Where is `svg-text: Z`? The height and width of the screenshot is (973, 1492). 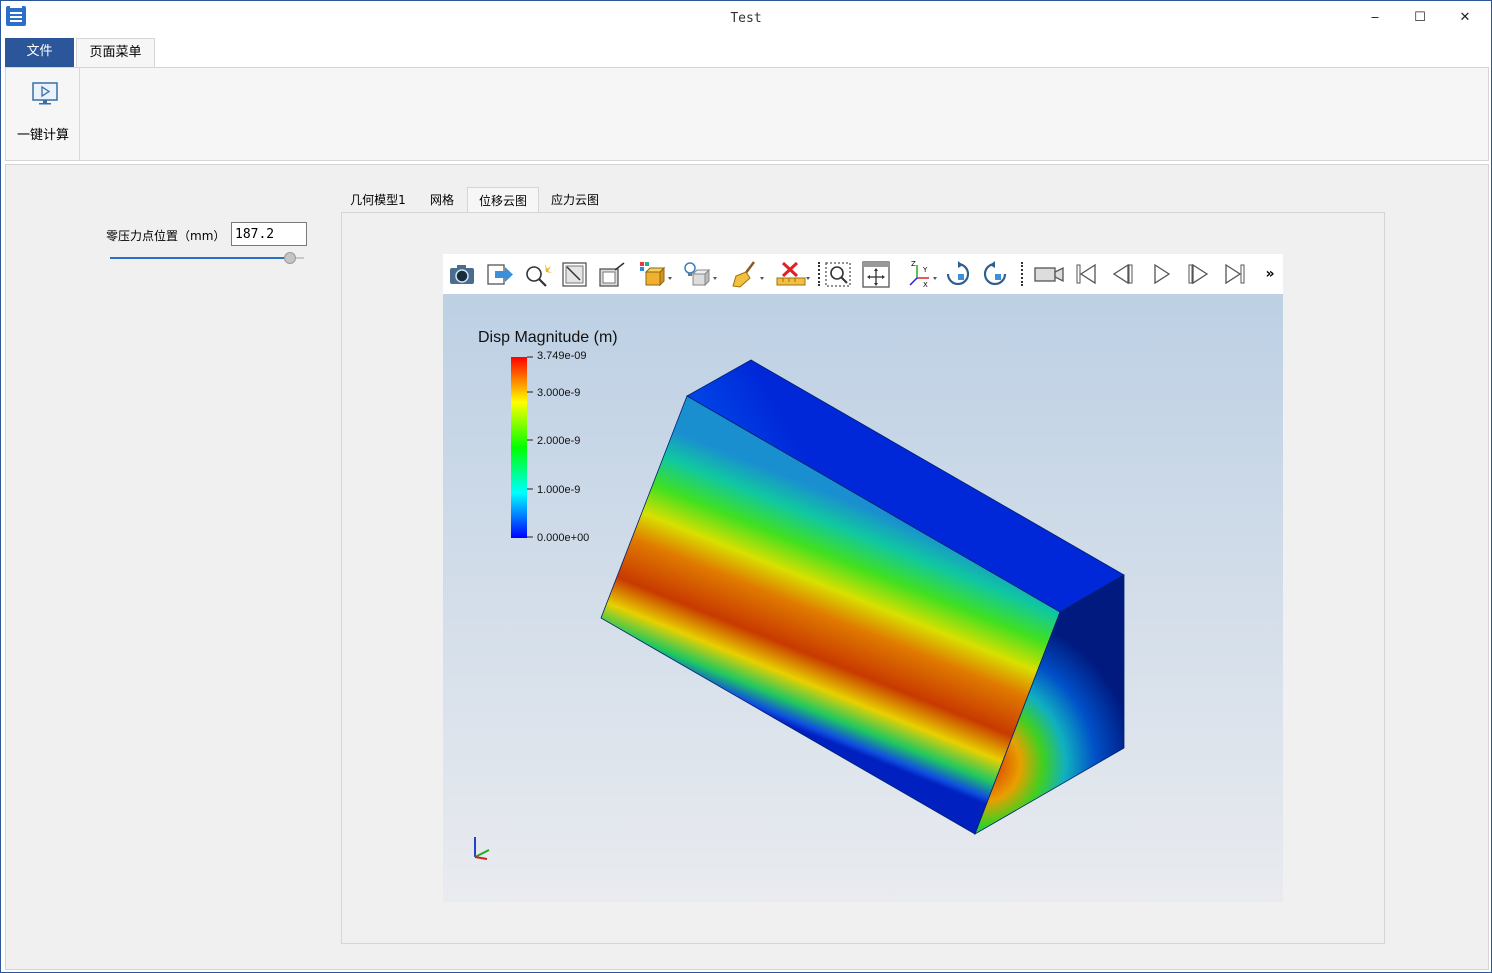 svg-text: Z is located at coordinates (913, 264).